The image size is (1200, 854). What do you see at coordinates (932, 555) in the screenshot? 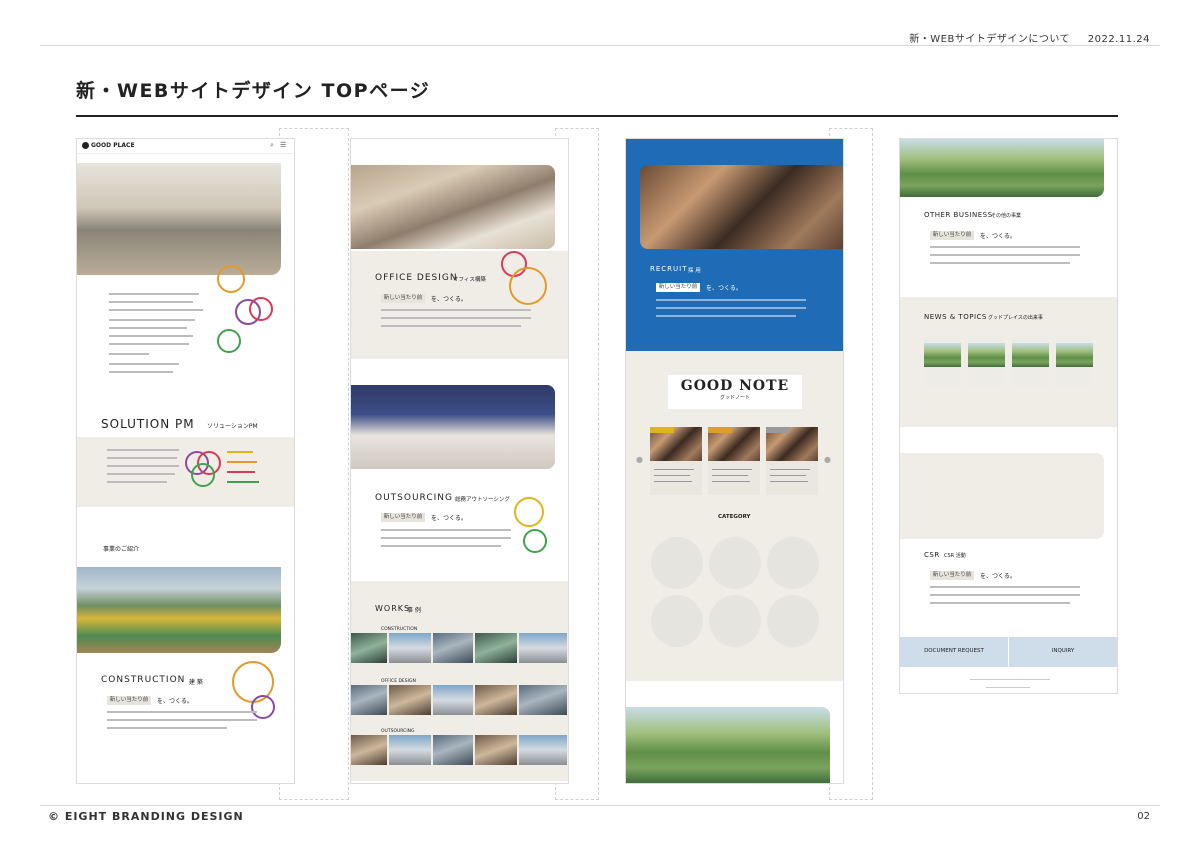
I see `csr-title: CSR` at bounding box center [932, 555].